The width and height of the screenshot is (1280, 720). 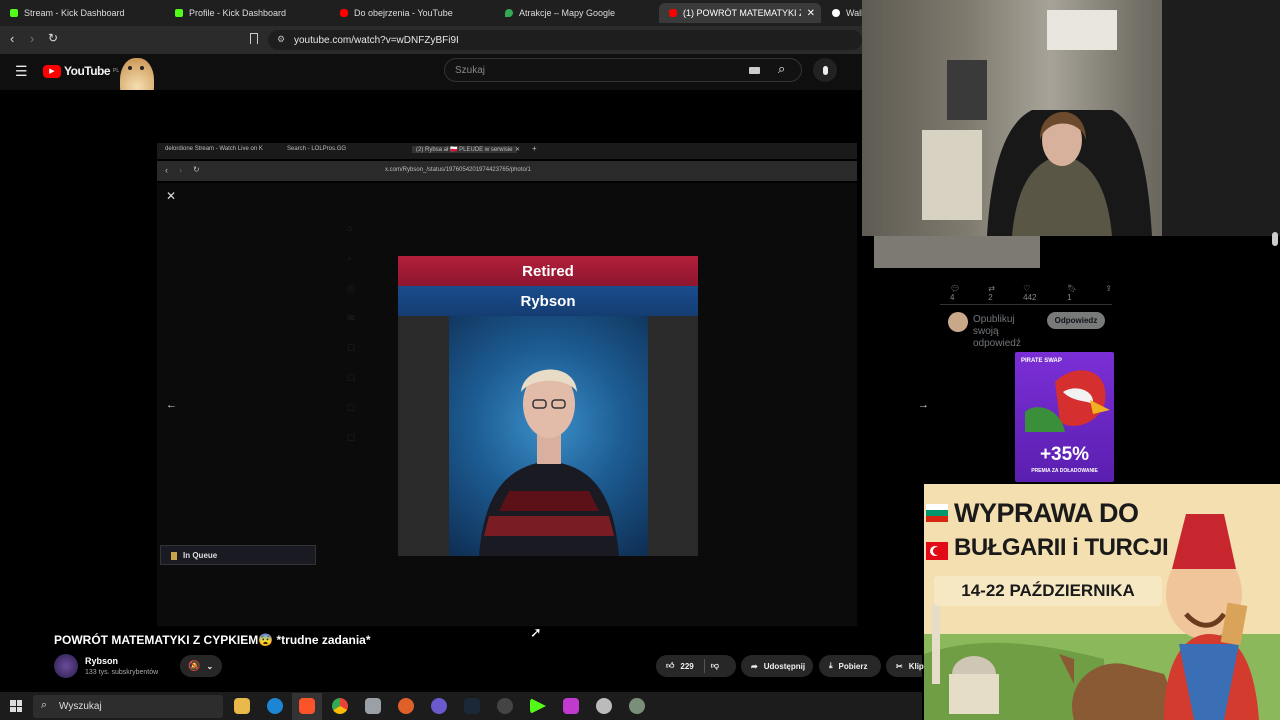 I want to click on app-purple-icon, so click(x=439, y=706).